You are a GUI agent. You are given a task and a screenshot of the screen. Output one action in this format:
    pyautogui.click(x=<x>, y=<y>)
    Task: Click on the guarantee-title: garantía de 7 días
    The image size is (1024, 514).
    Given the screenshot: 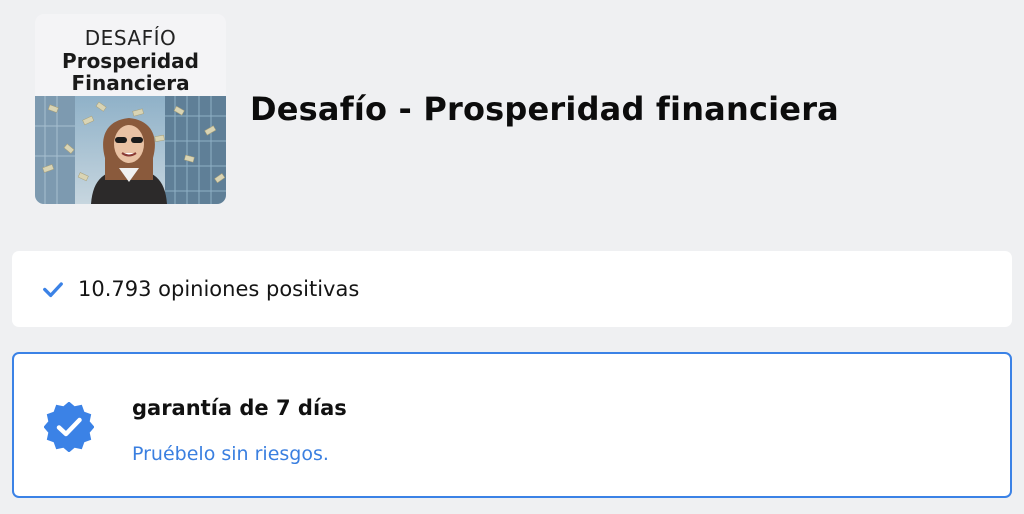 What is the action you would take?
    pyautogui.click(x=239, y=408)
    